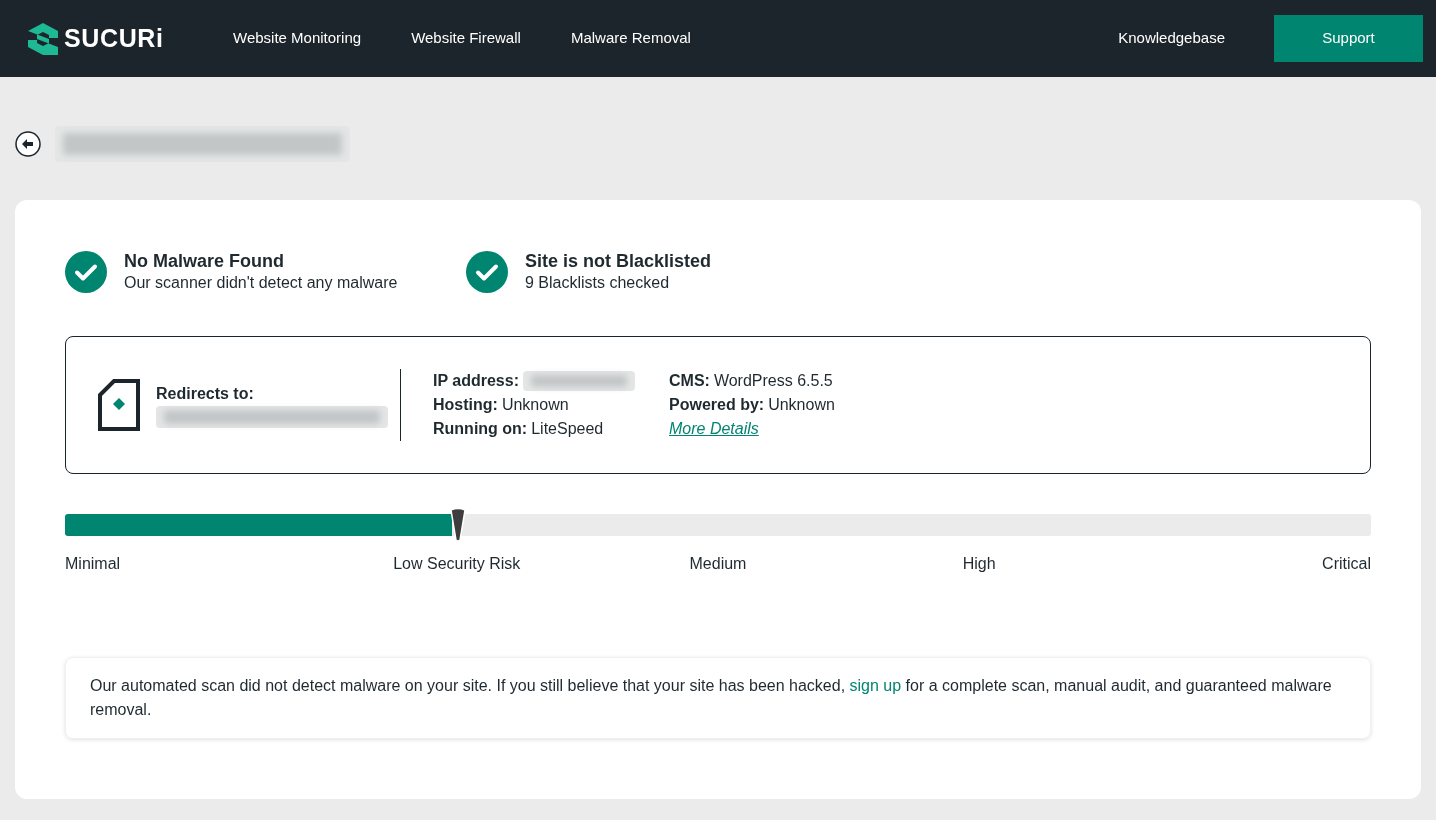 The image size is (1436, 820). What do you see at coordinates (630, 38) in the screenshot?
I see `nav-link: Malware Removal` at bounding box center [630, 38].